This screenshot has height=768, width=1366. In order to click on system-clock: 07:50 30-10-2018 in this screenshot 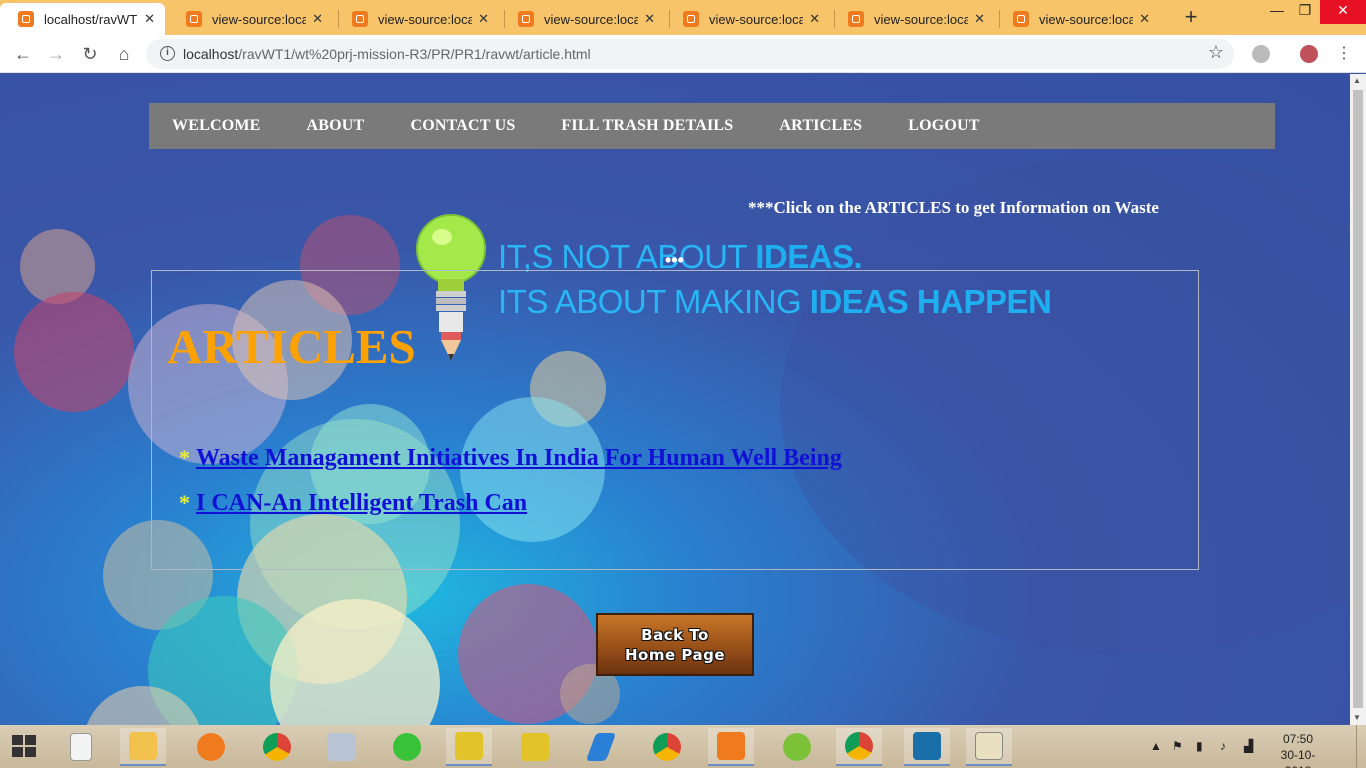, I will do `click(1298, 749)`.